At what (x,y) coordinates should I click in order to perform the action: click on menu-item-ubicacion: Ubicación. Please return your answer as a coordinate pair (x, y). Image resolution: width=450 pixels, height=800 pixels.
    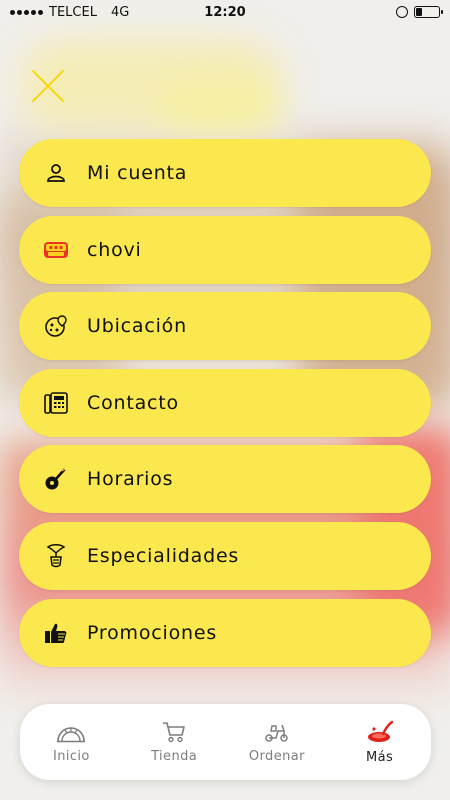
    Looking at the image, I should click on (225, 326).